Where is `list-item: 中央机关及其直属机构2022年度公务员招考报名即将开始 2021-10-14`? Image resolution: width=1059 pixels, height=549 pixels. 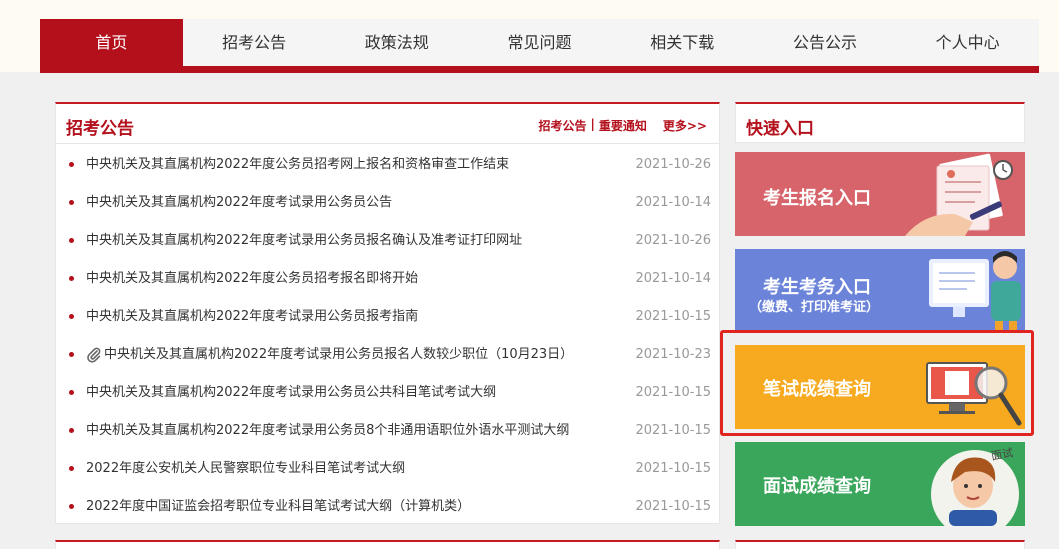 list-item: 中央机关及其直属机构2022年度公务员招考报名即将开始 2021-10-14 is located at coordinates (388, 285).